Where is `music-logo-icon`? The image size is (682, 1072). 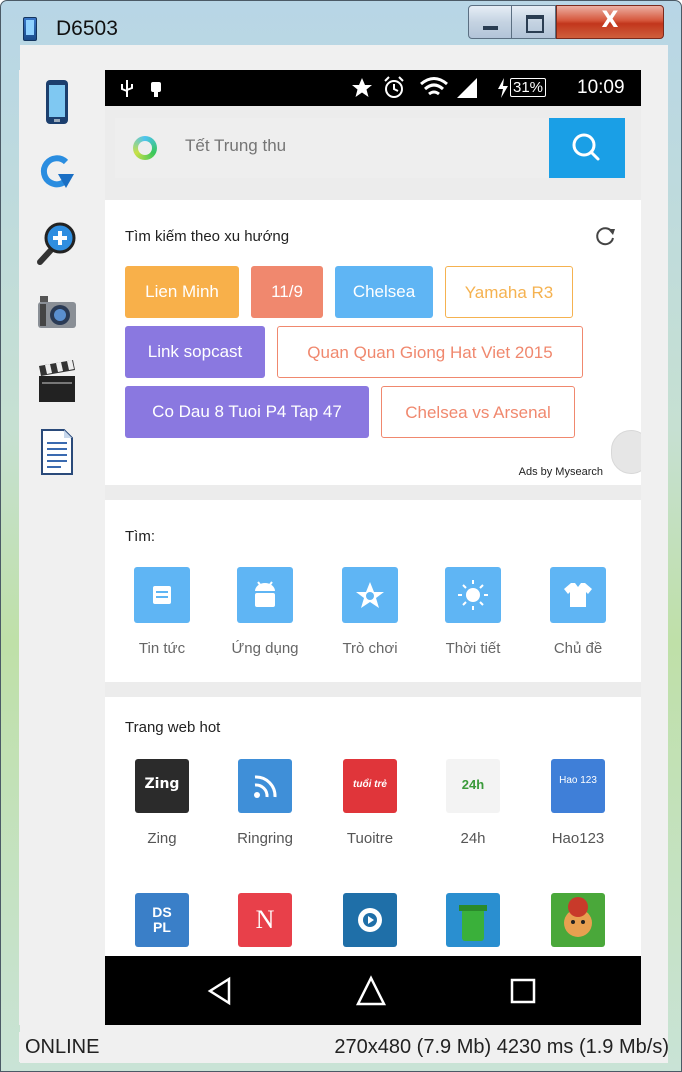 music-logo-icon is located at coordinates (370, 920).